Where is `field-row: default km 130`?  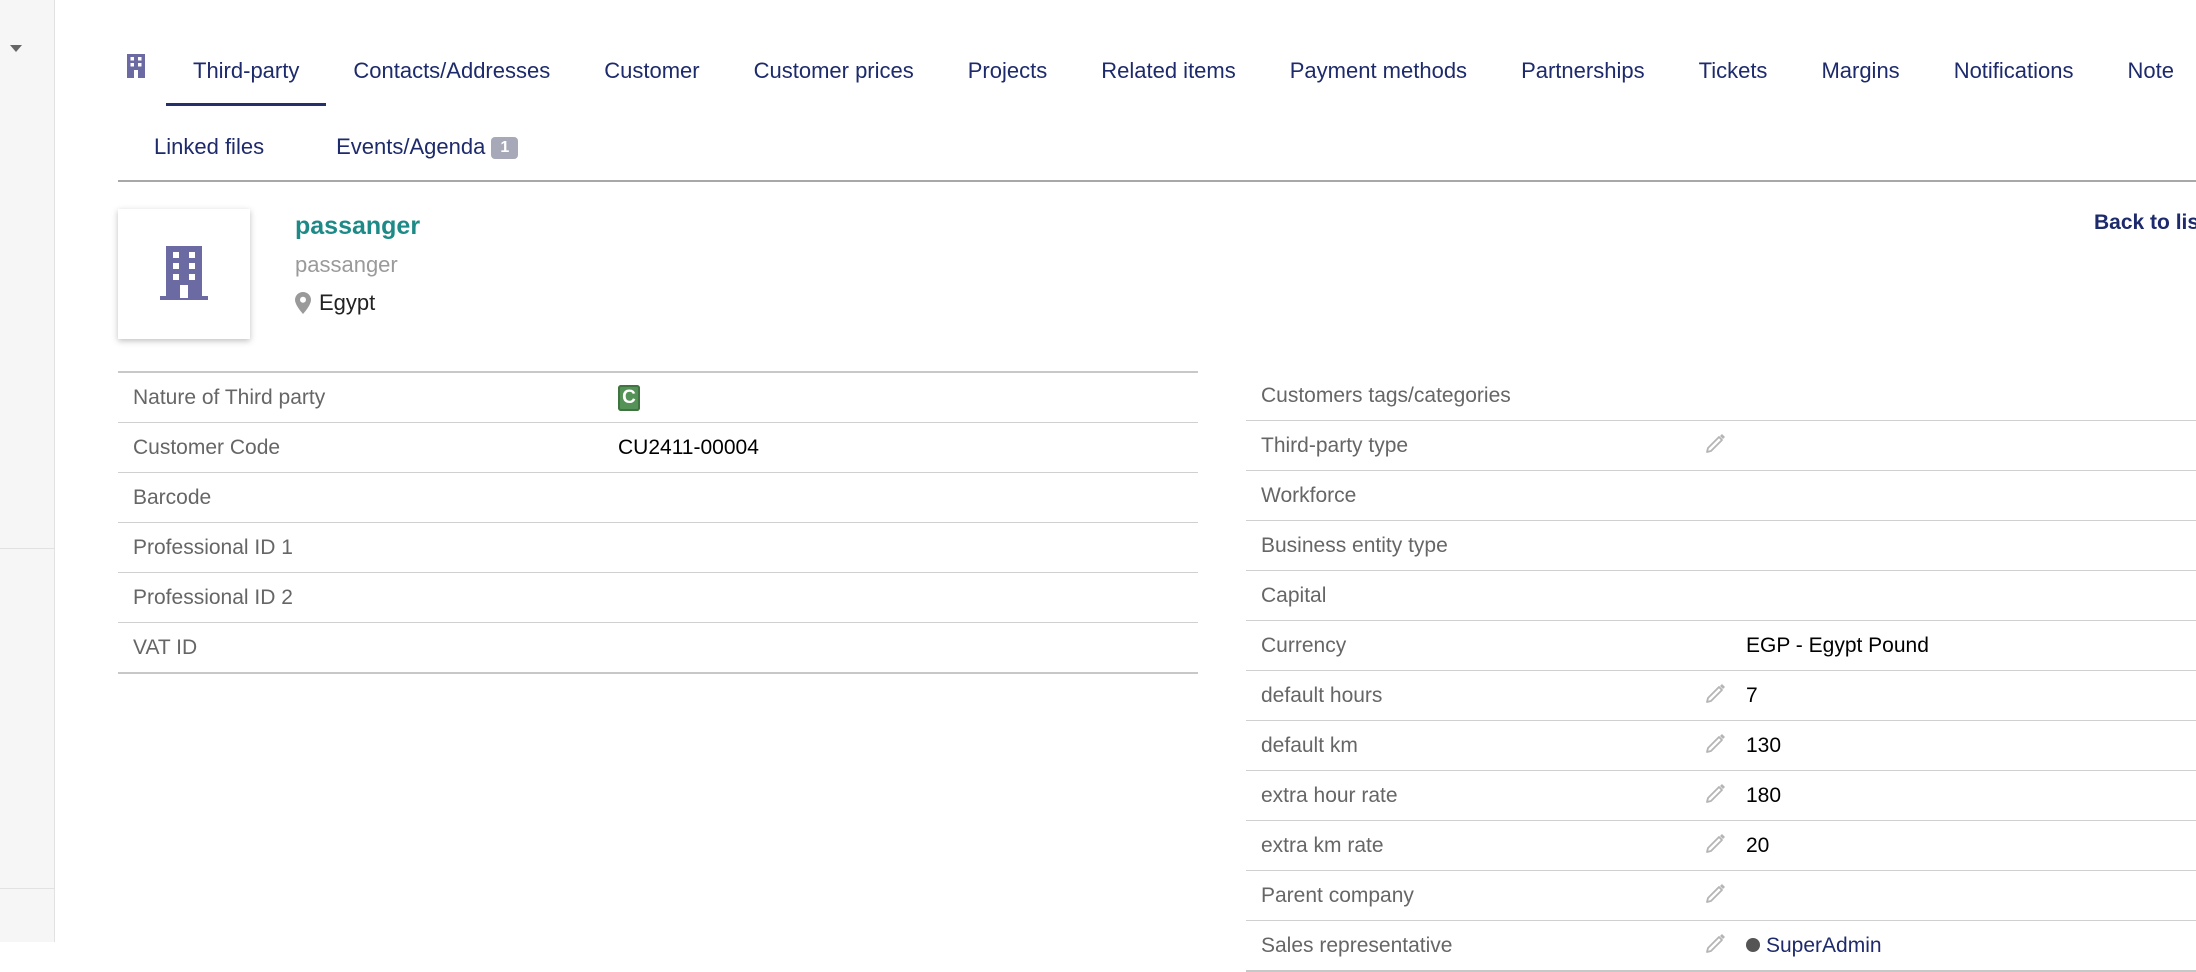
field-row: default km 130 is located at coordinates (1721, 745).